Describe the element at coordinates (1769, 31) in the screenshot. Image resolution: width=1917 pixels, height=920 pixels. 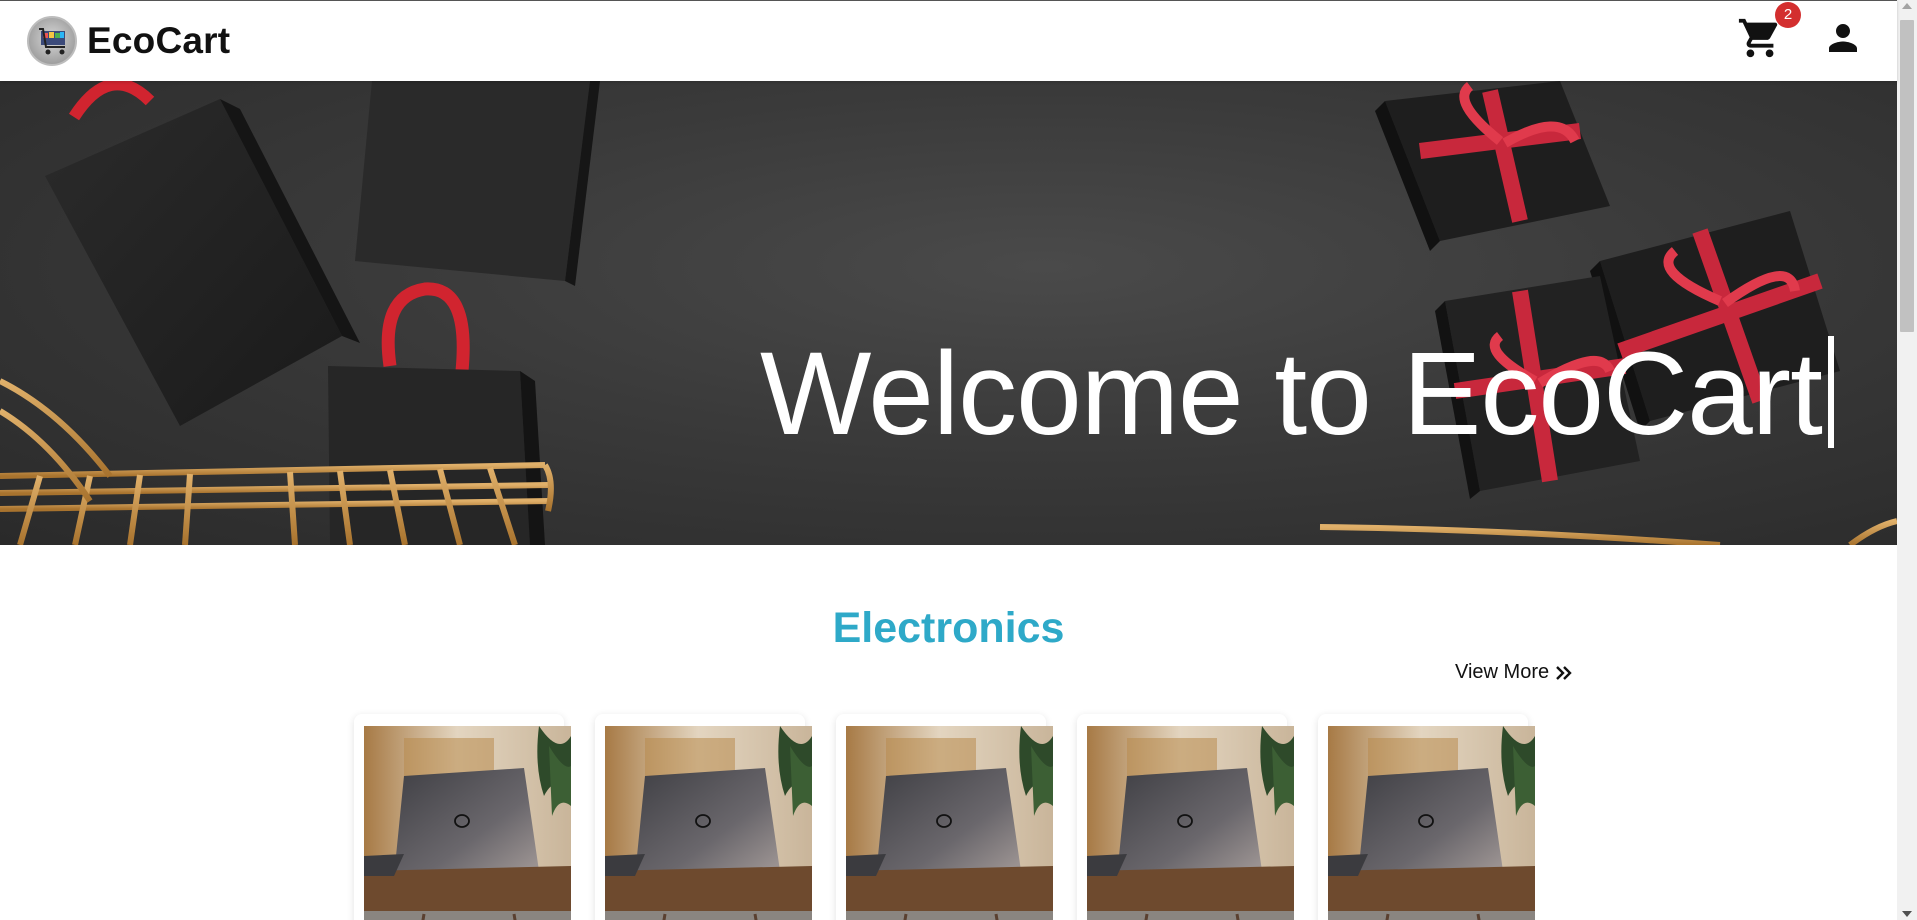
I see `cart-button: 2` at that location.